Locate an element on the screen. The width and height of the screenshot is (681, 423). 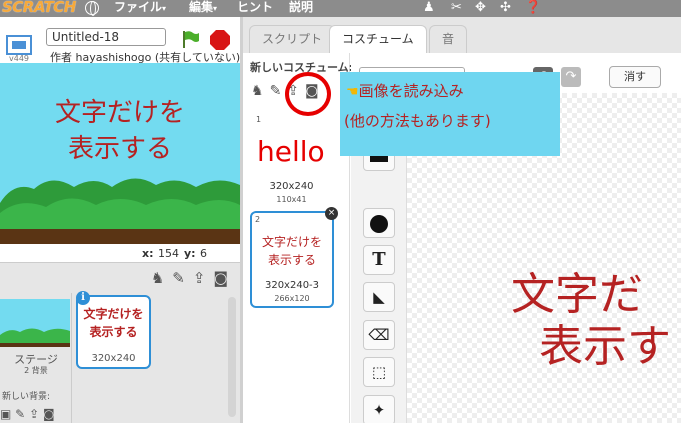
costume-size: 110x41 is located at coordinates (291, 199).